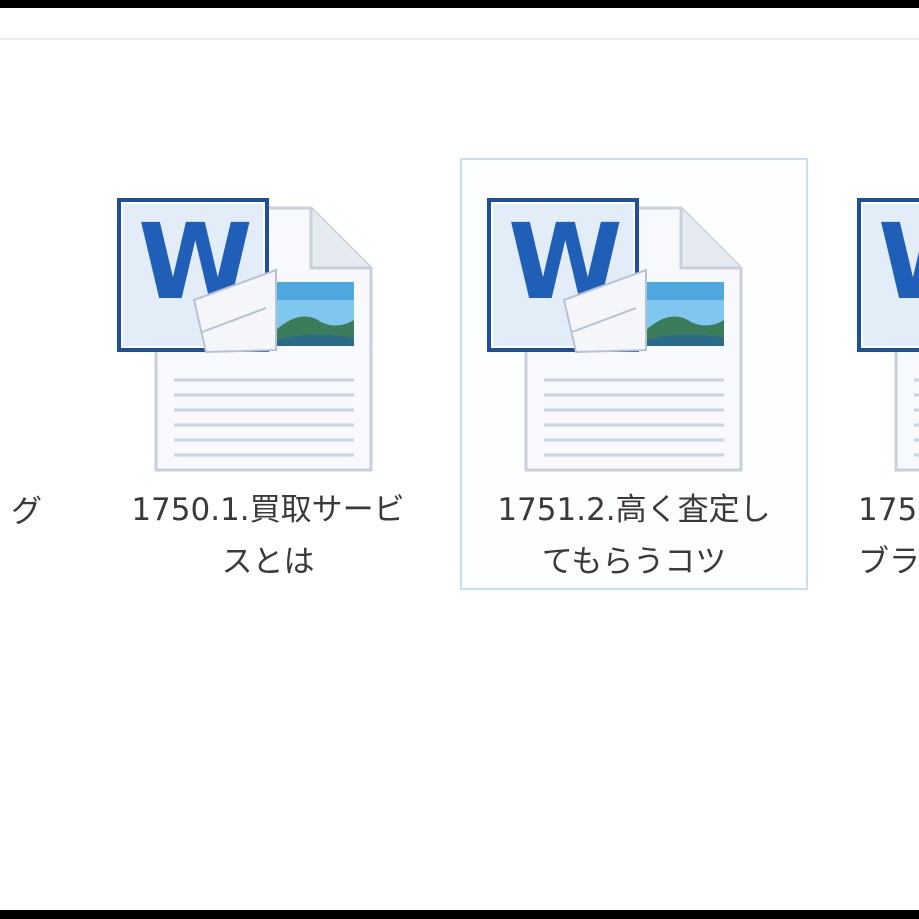 This screenshot has width=919, height=919. Describe the element at coordinates (21, 372) in the screenshot. I see `file-item: グ` at that location.